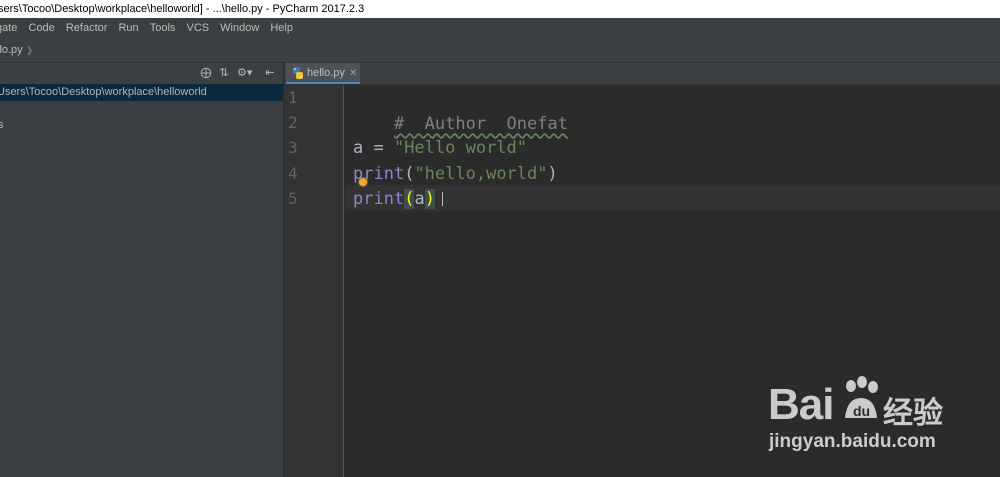  I want to click on watermark-brand: Bai, so click(801, 404).